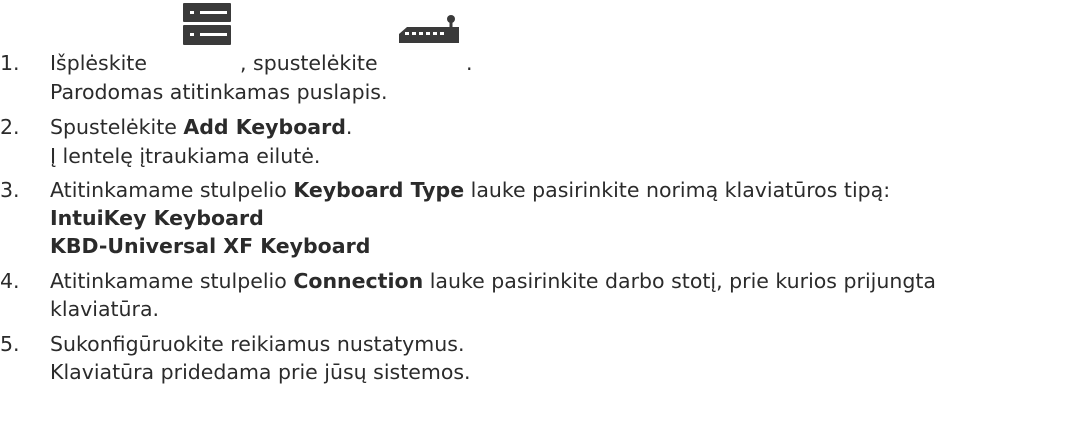 This screenshot has width=1072, height=431. What do you see at coordinates (210, 246) in the screenshot?
I see `option-label: KBD-Universal XF Keyboard` at bounding box center [210, 246].